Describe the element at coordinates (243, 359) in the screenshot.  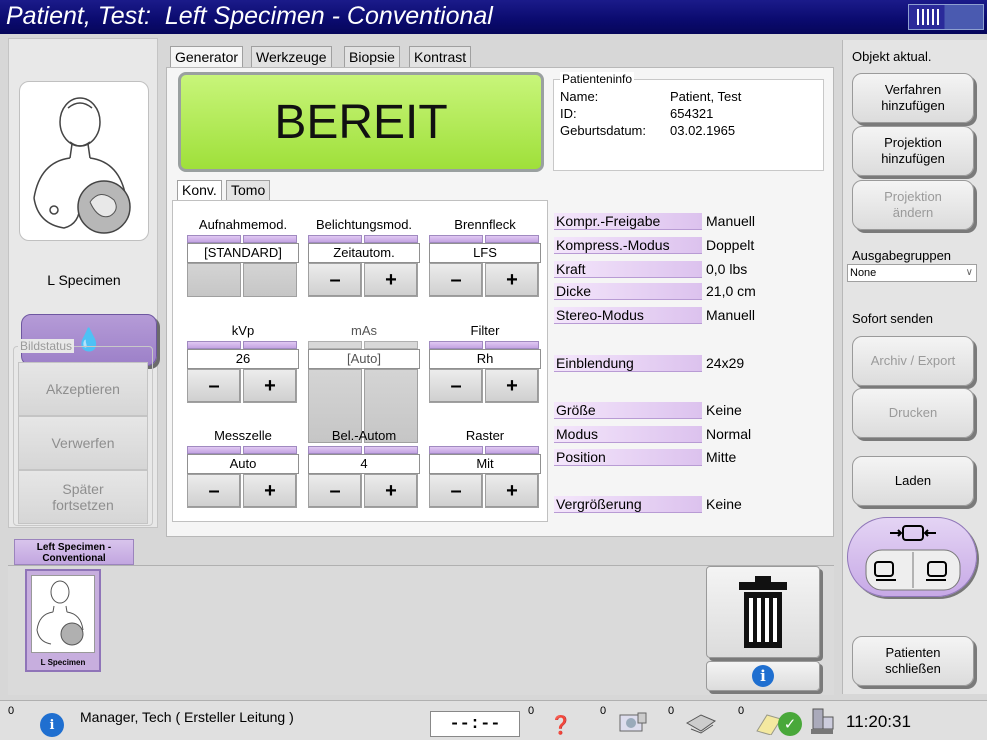
I see `kvp-value: 26` at that location.